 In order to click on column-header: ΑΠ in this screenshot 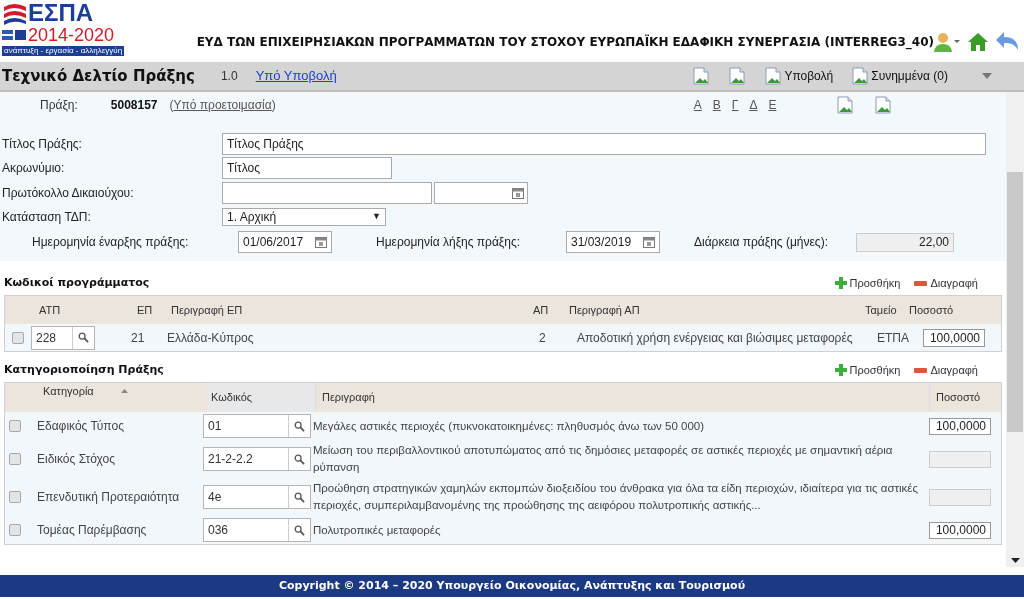, I will do `click(541, 310)`.